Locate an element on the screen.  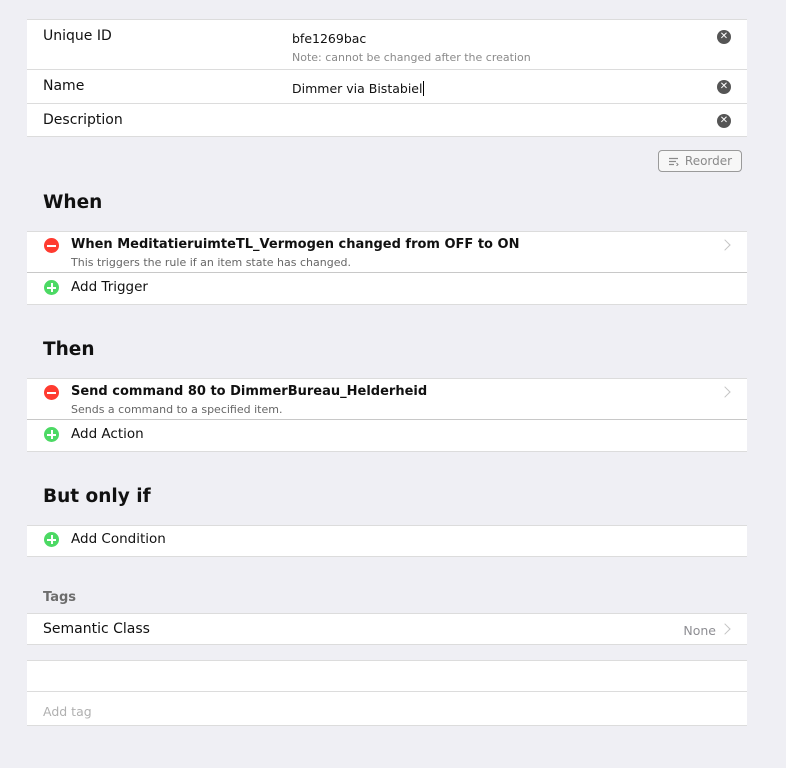
add-action-icon is located at coordinates (51, 434).